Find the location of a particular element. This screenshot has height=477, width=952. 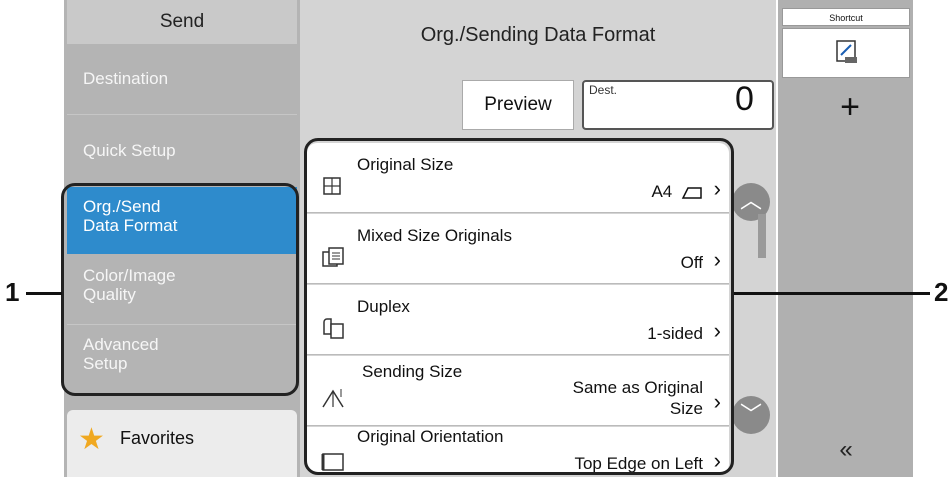

scroll-down-button: ﹀ is located at coordinates (751, 415).